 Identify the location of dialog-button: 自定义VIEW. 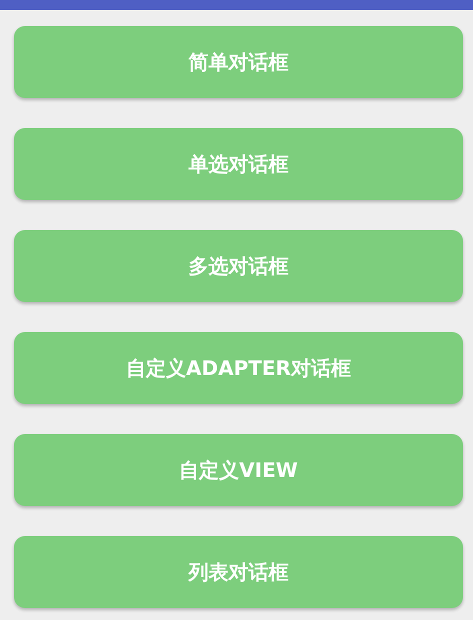
(238, 470).